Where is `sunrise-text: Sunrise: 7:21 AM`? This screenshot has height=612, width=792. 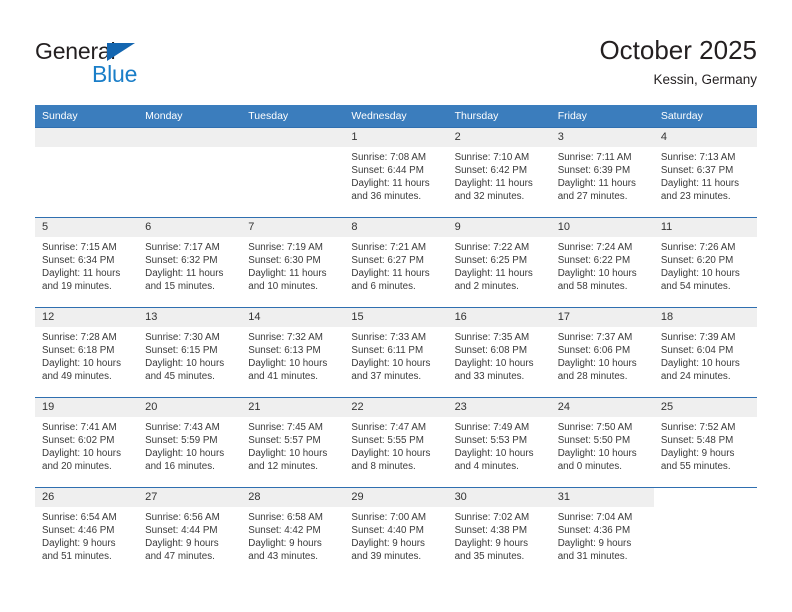
sunrise-text: Sunrise: 7:21 AM is located at coordinates (389, 247).